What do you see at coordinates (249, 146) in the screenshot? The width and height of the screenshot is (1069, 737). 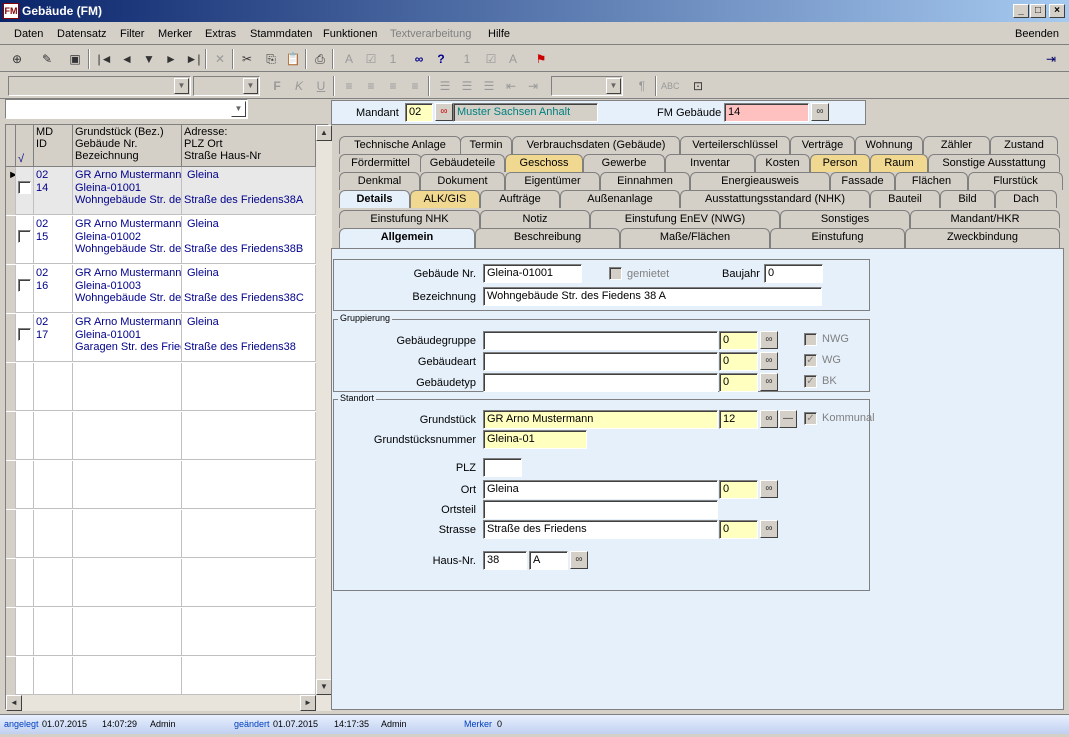 I see `adresse-header: Adresse: PLZ Ort Straße Haus-Nr` at bounding box center [249, 146].